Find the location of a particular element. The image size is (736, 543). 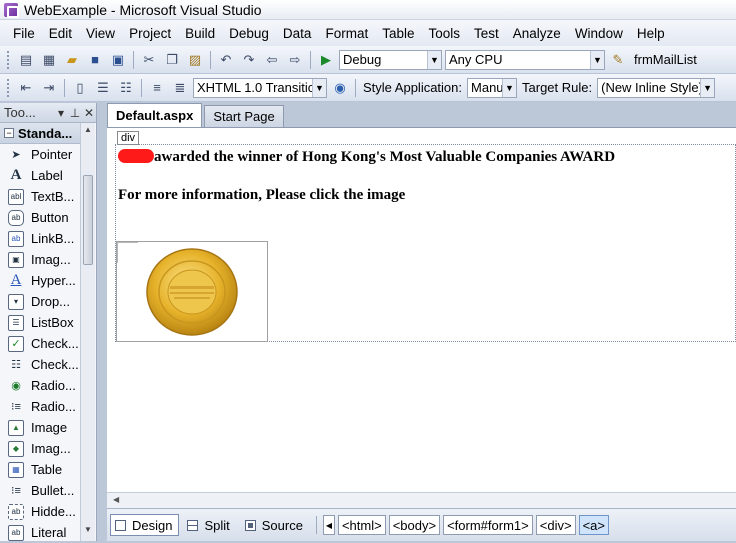

menu-format: Format is located at coordinates (346, 33).